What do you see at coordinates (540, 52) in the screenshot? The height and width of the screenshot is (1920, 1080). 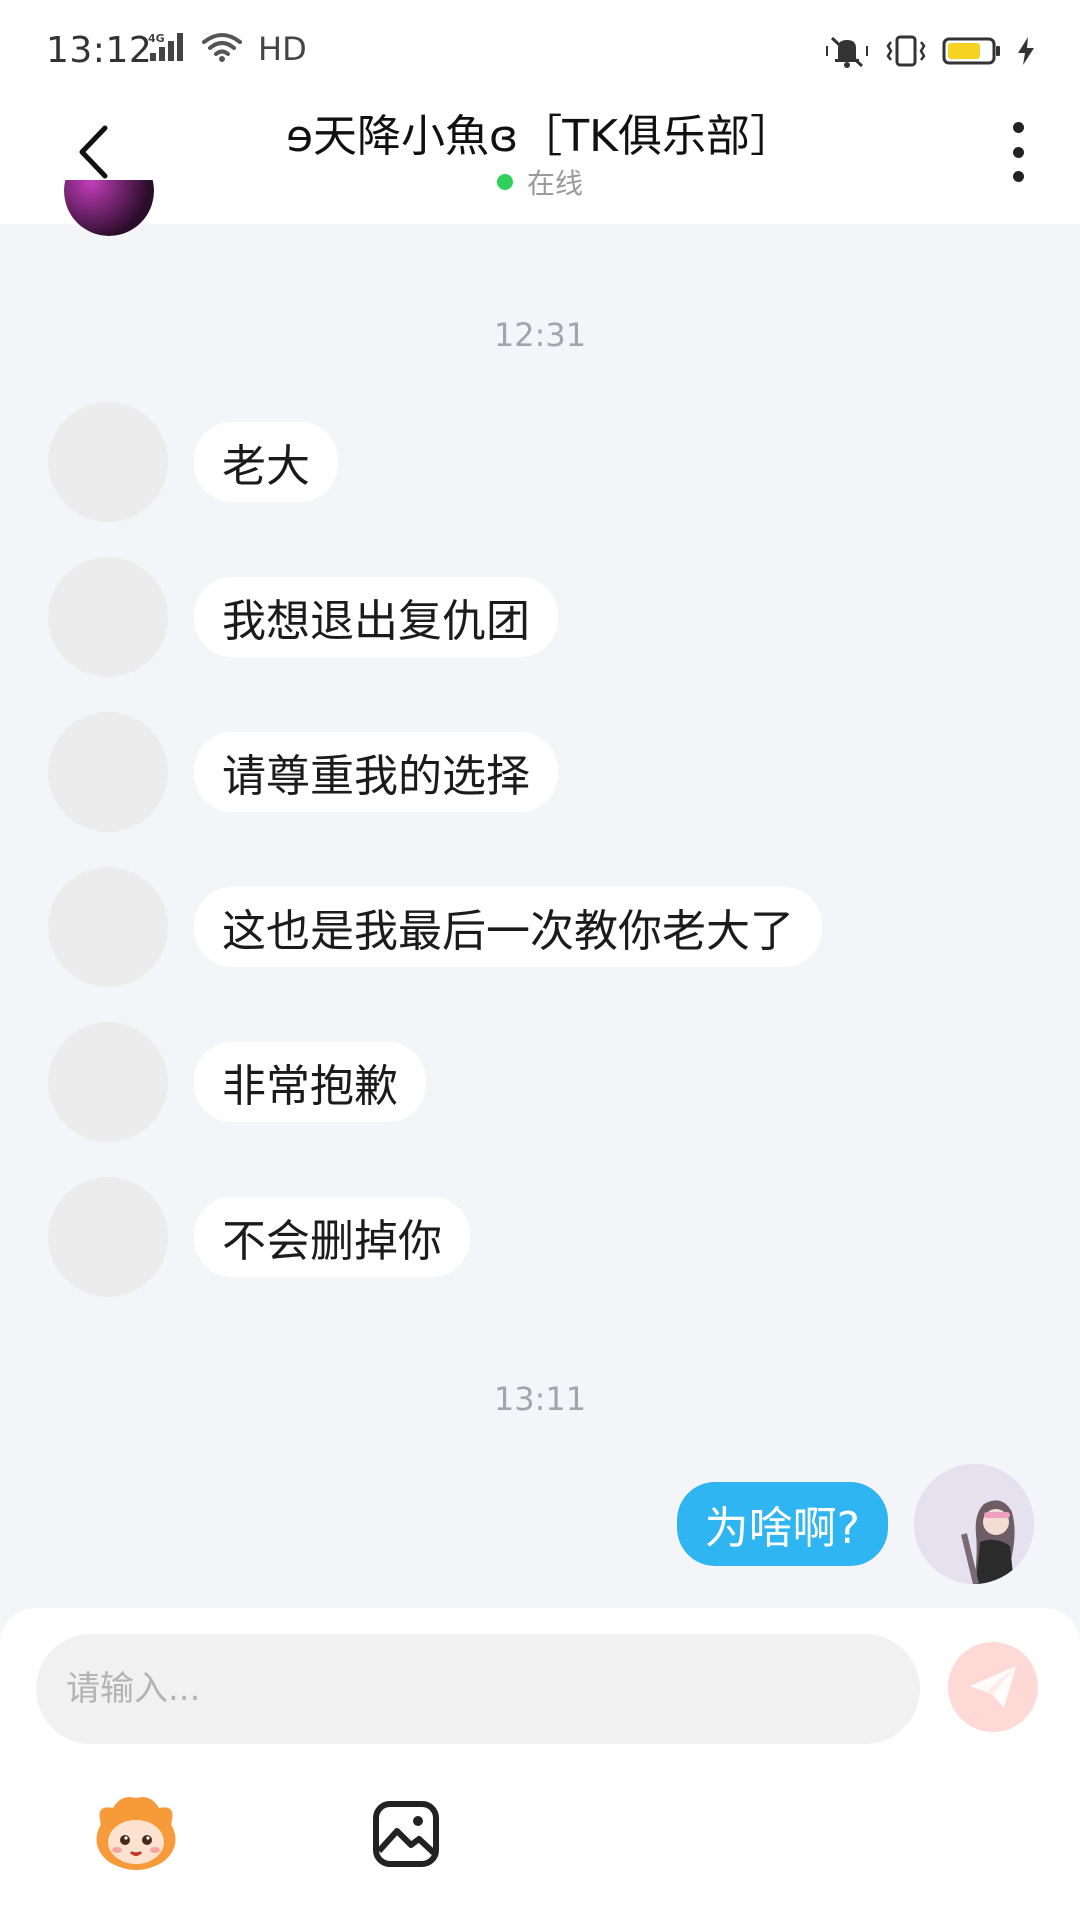 I see `status-bar: 13:12 4G HD` at bounding box center [540, 52].